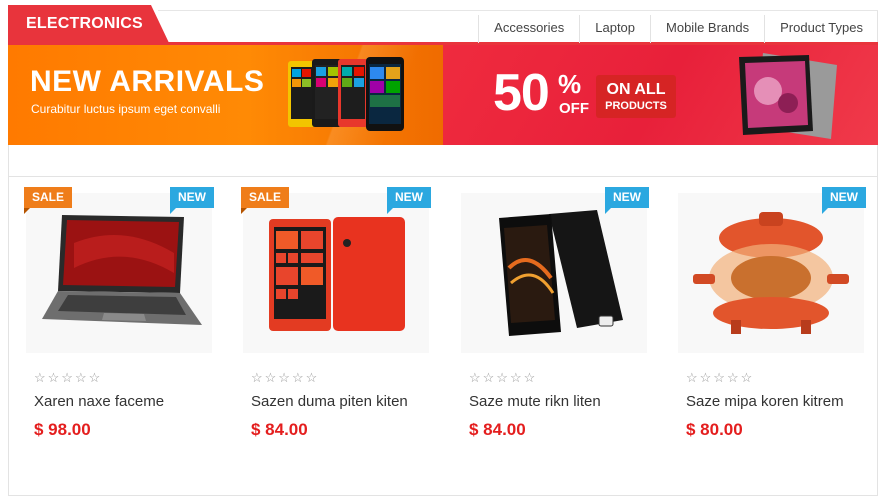 Image resolution: width=885 pixels, height=502 pixels. I want to click on sale-banner: 50 % OFF ON ALL PRODUCTS, so click(660, 95).